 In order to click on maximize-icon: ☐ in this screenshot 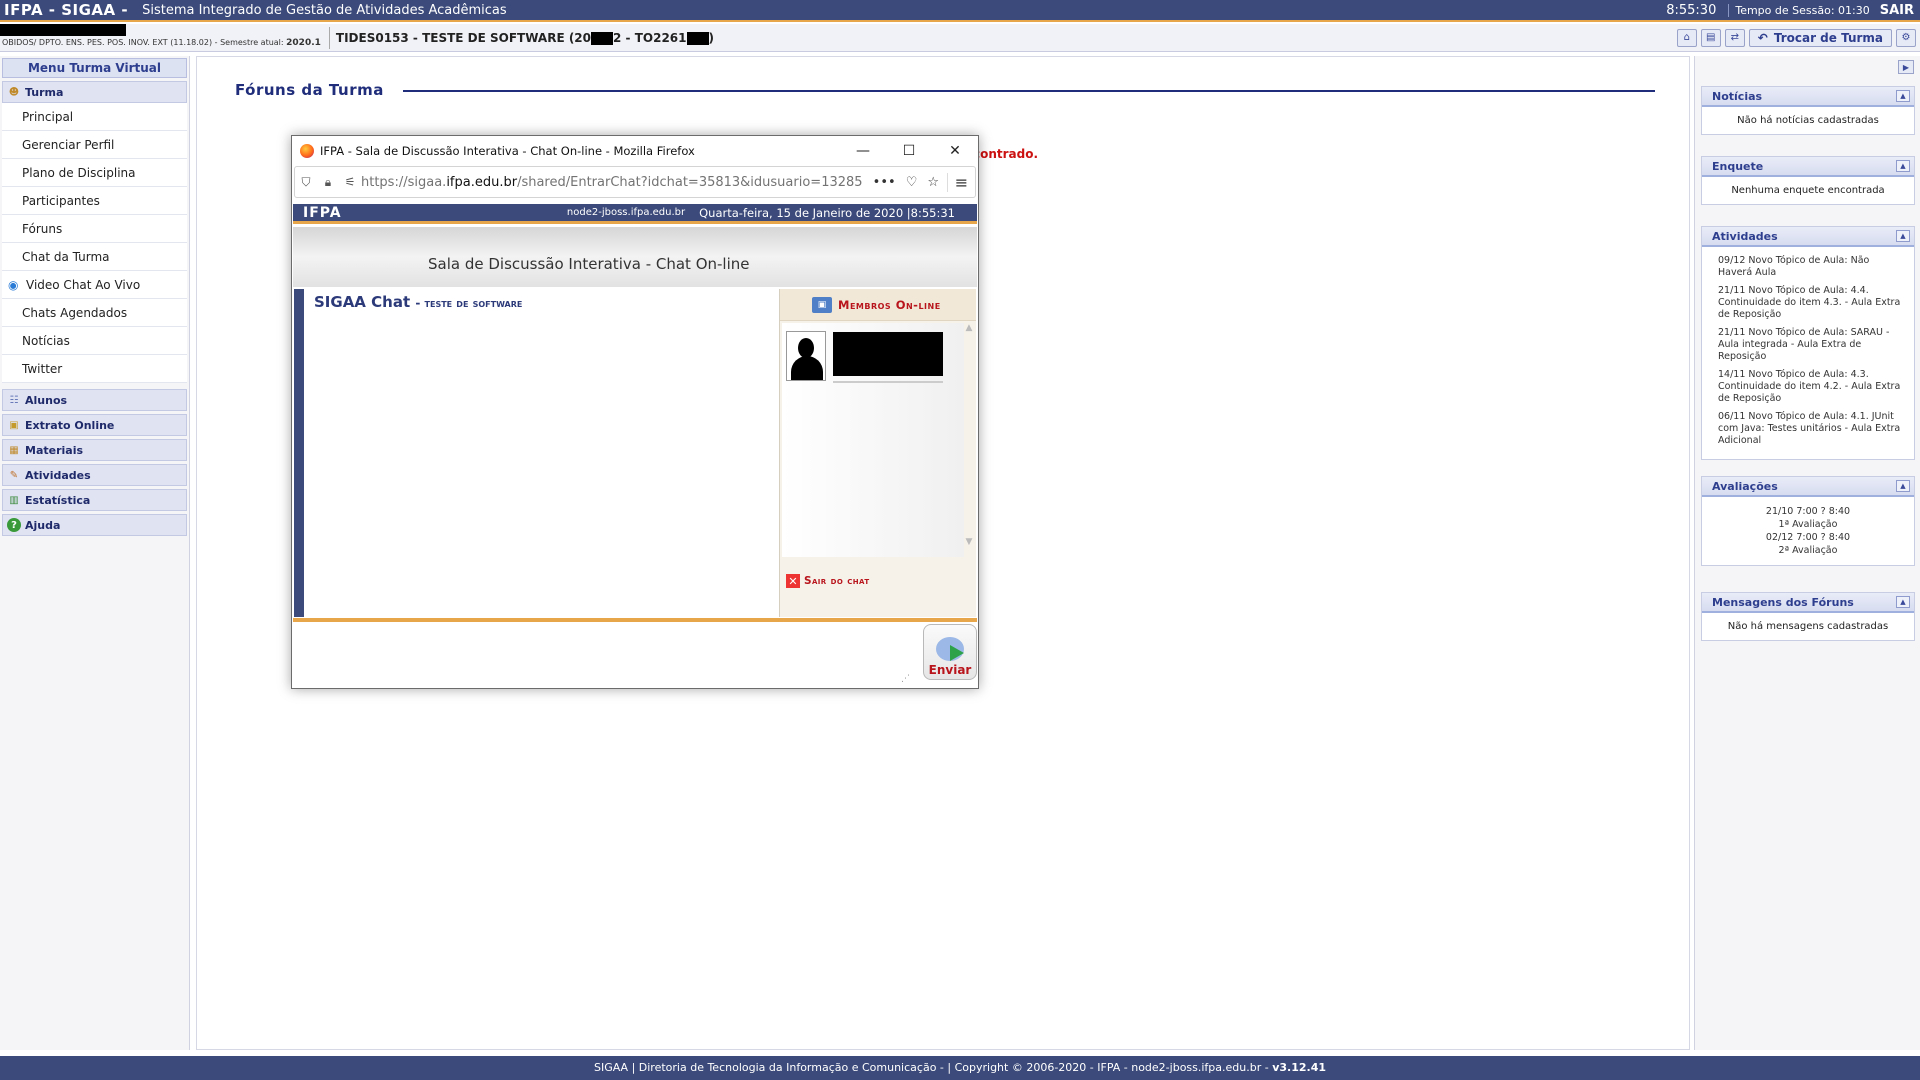, I will do `click(909, 151)`.